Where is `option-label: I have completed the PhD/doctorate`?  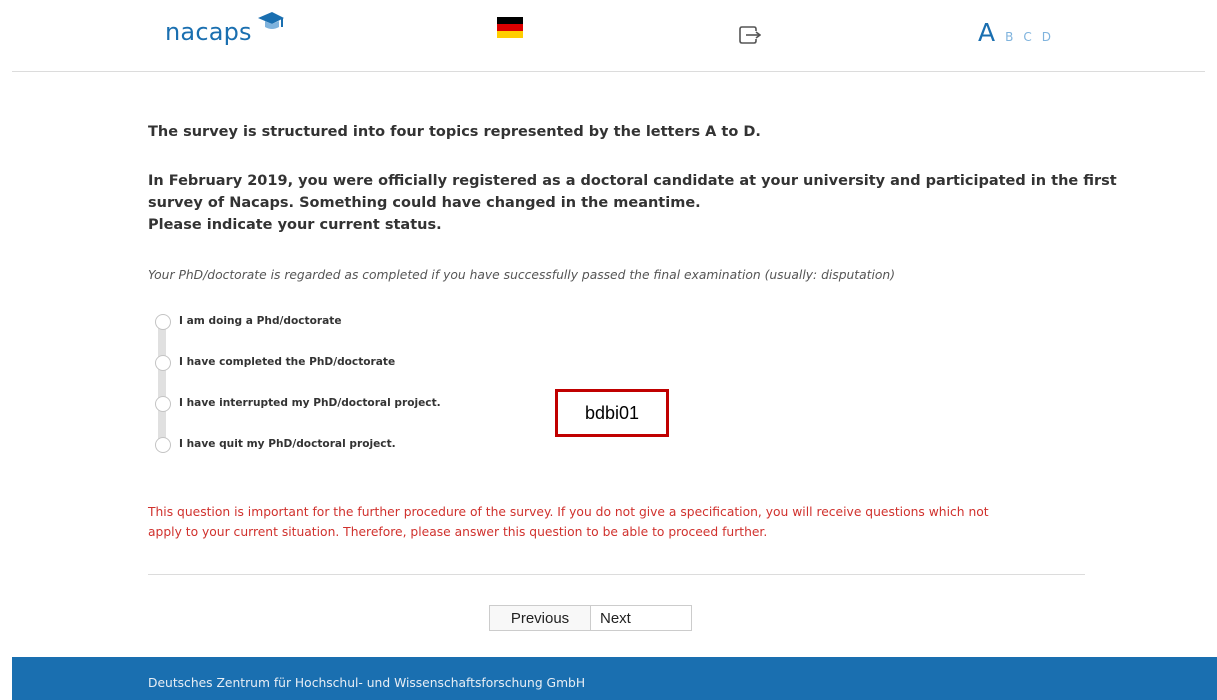
option-label: I have completed the PhD/doctorate is located at coordinates (287, 362).